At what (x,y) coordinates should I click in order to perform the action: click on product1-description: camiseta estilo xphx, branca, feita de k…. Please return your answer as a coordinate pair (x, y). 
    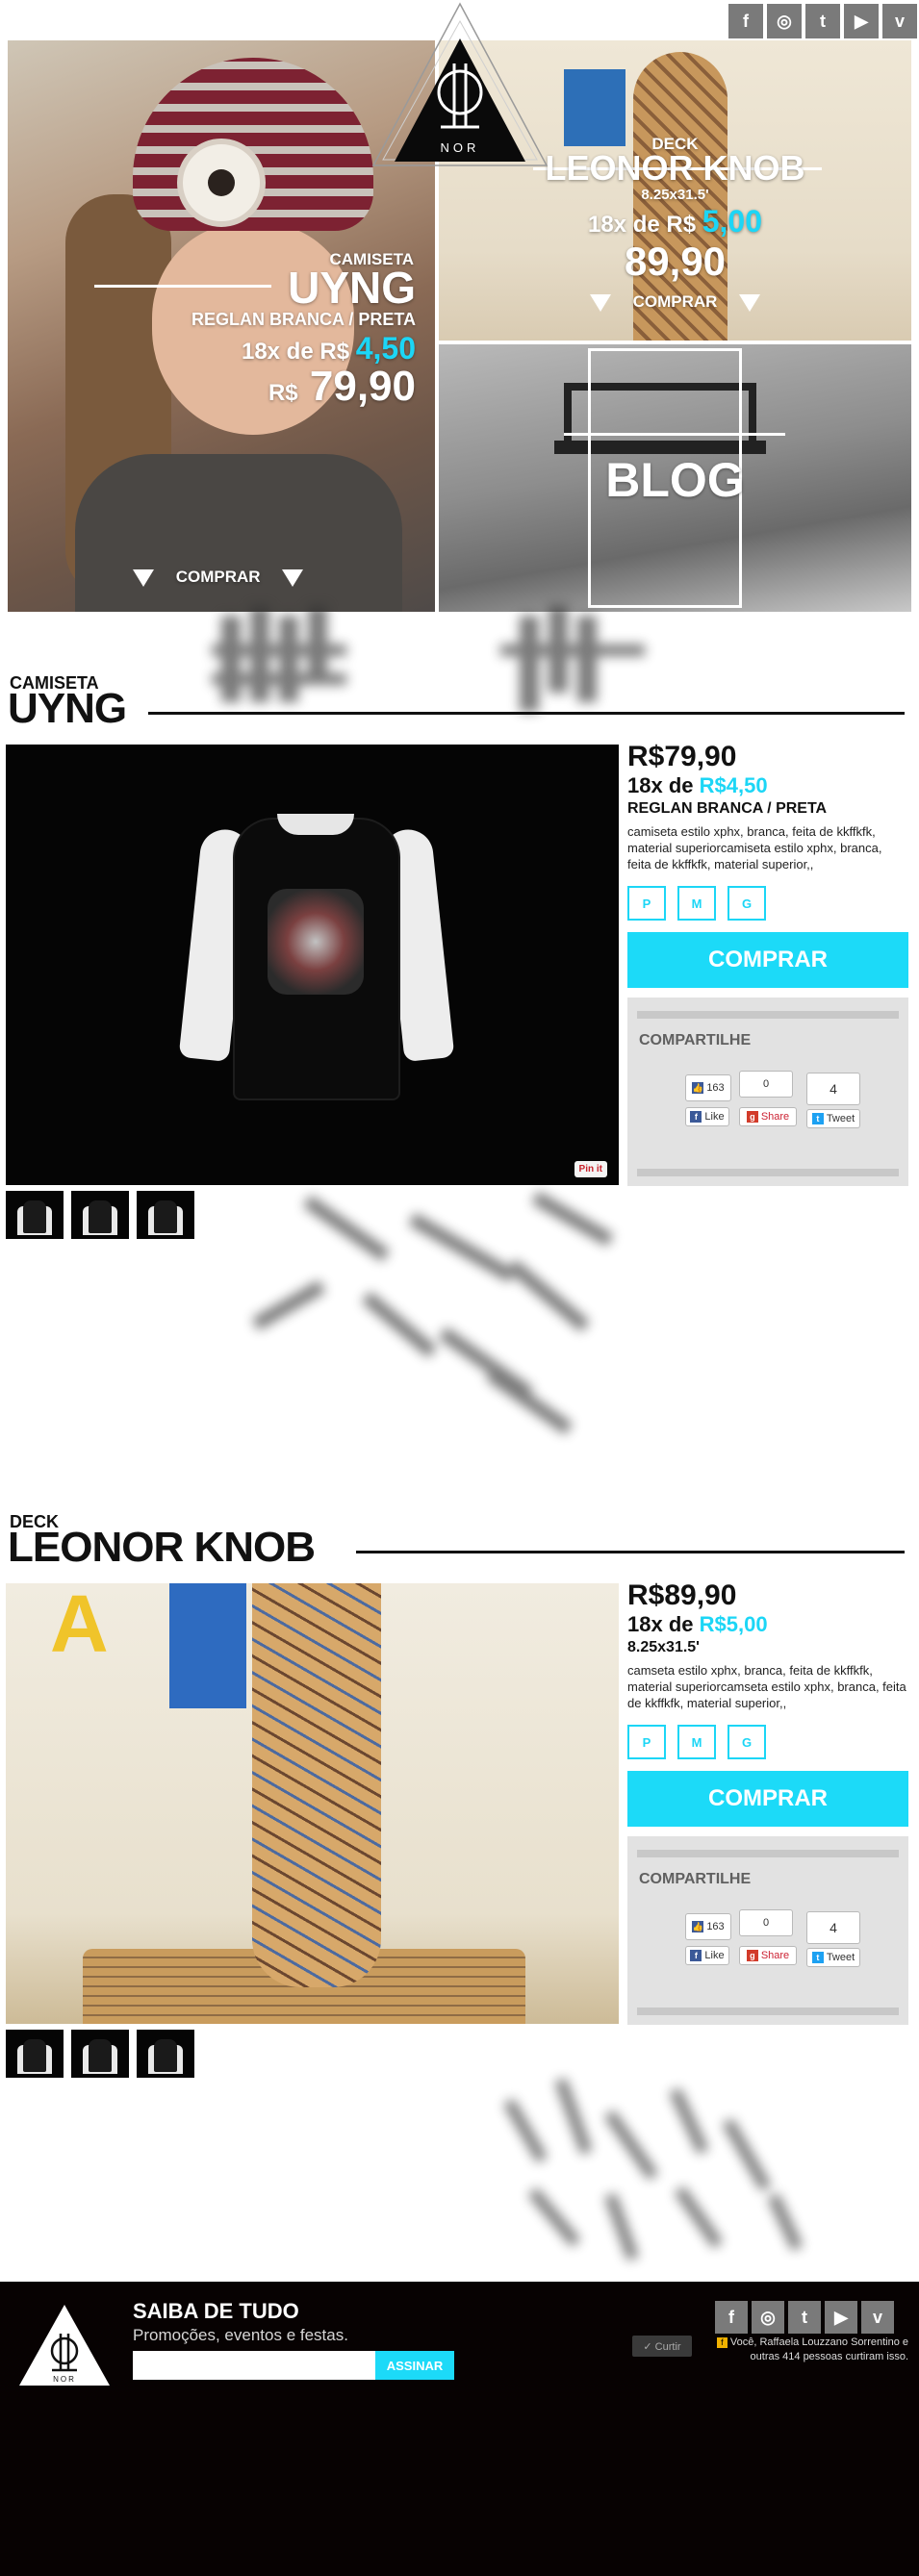
    Looking at the image, I should click on (754, 847).